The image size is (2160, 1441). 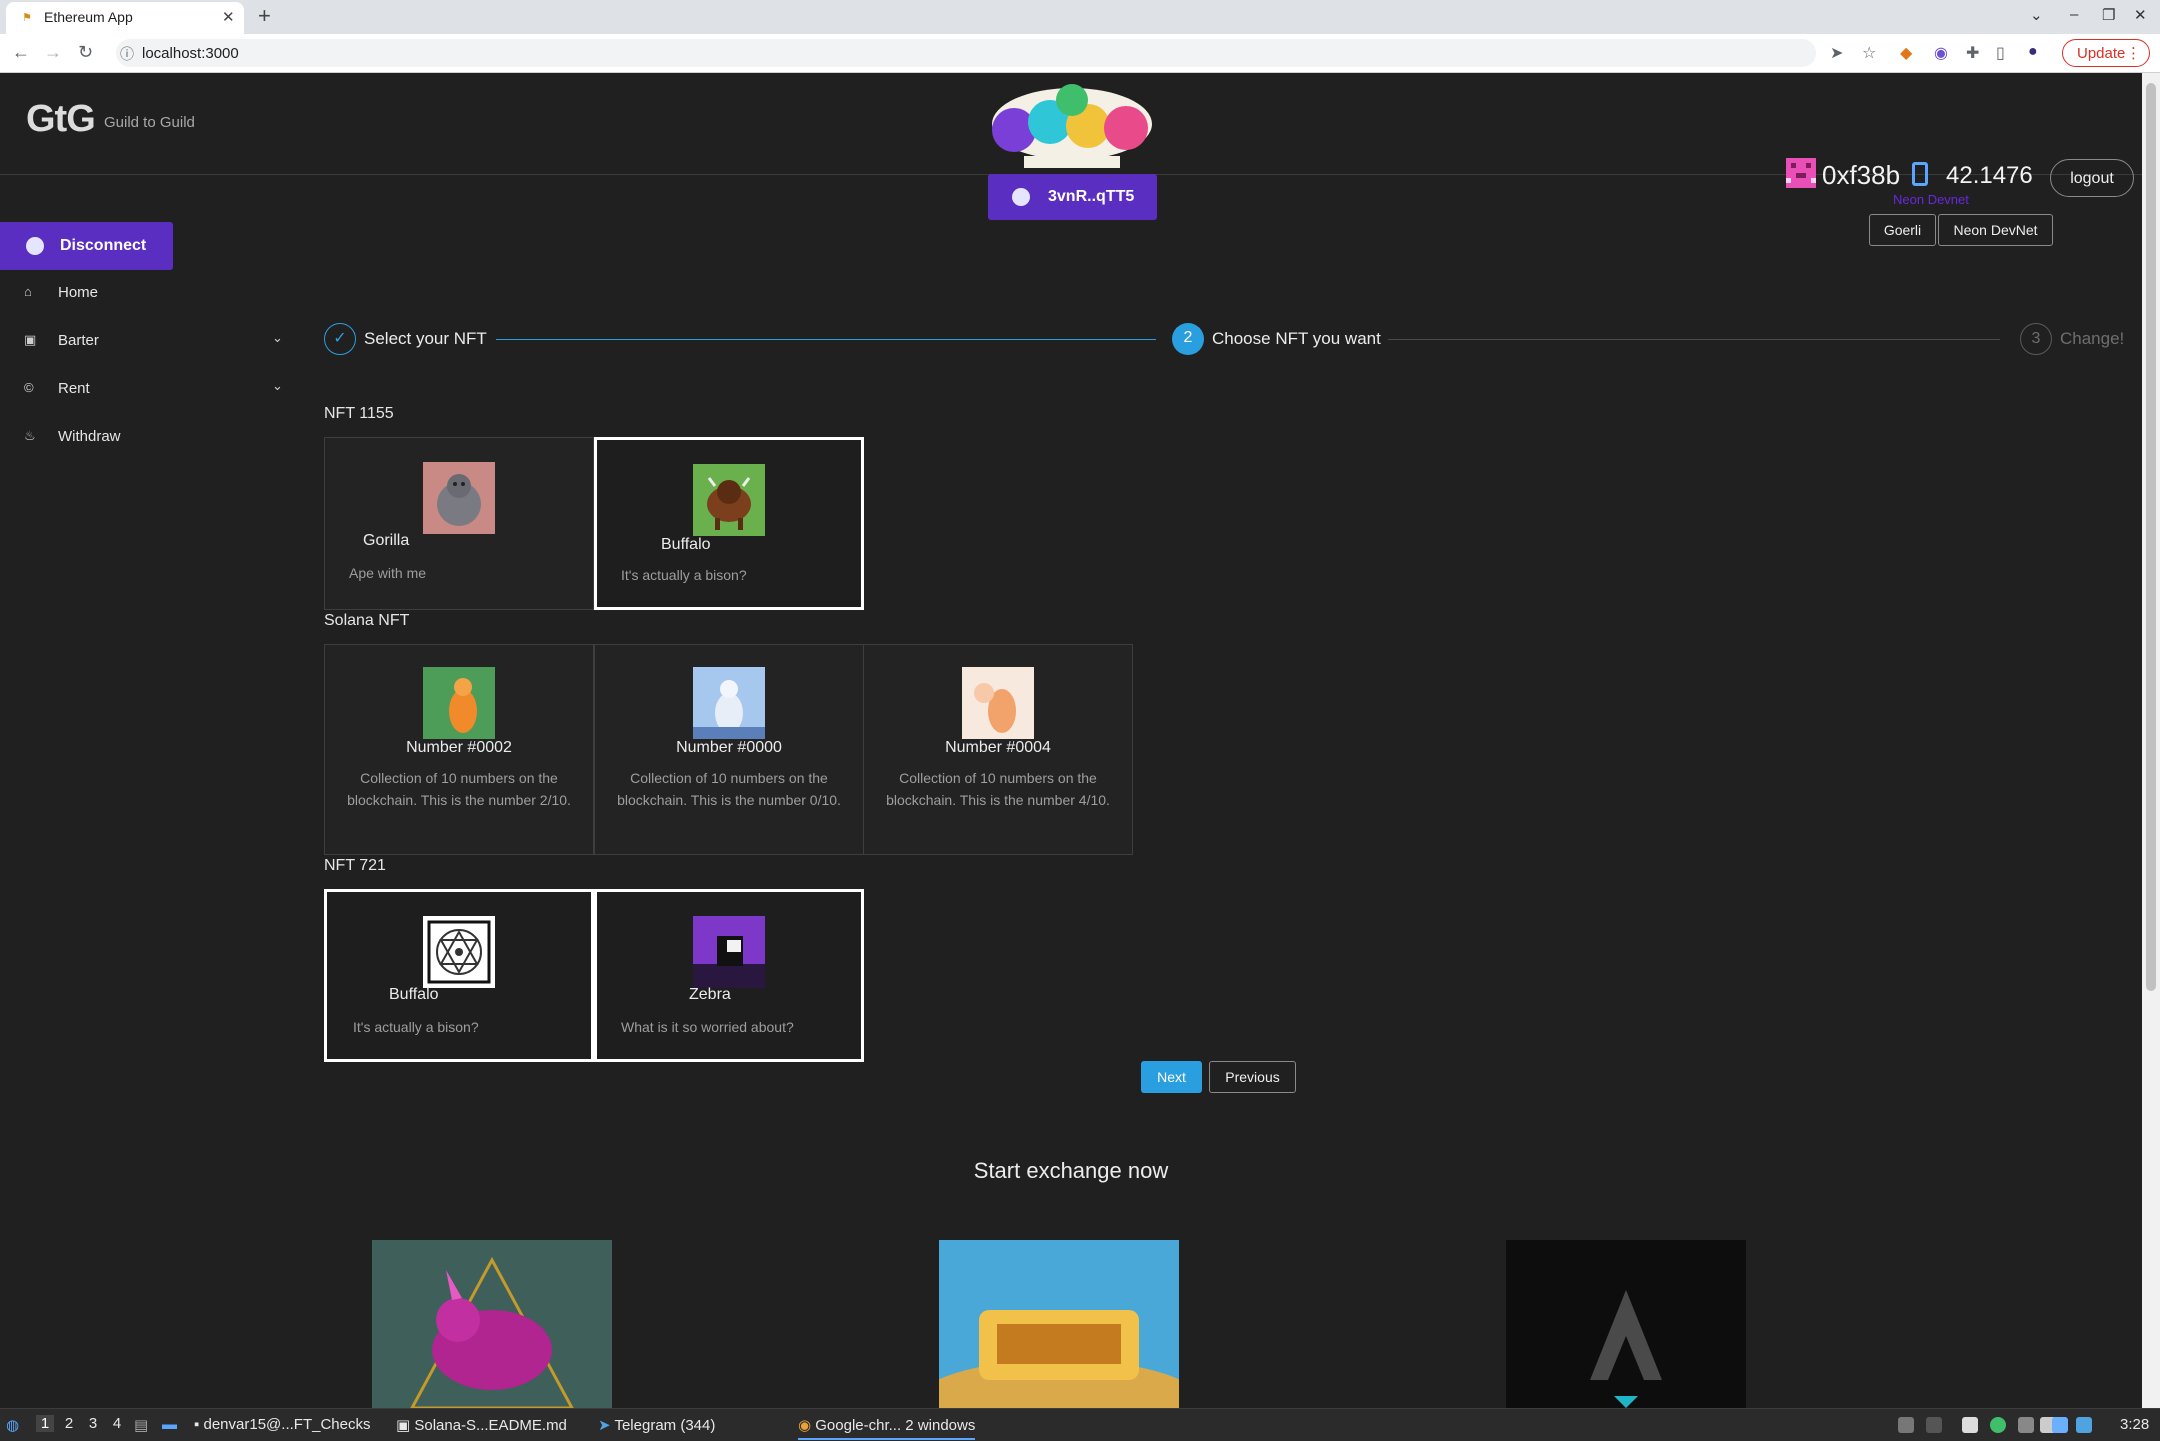 What do you see at coordinates (1072, 126) in the screenshot?
I see `hackathon-logo` at bounding box center [1072, 126].